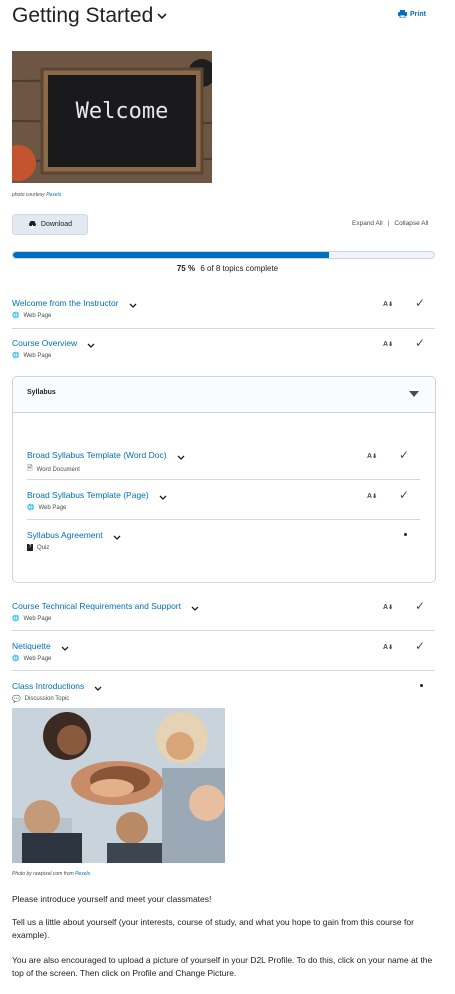  I want to click on print-button: Print, so click(412, 14).